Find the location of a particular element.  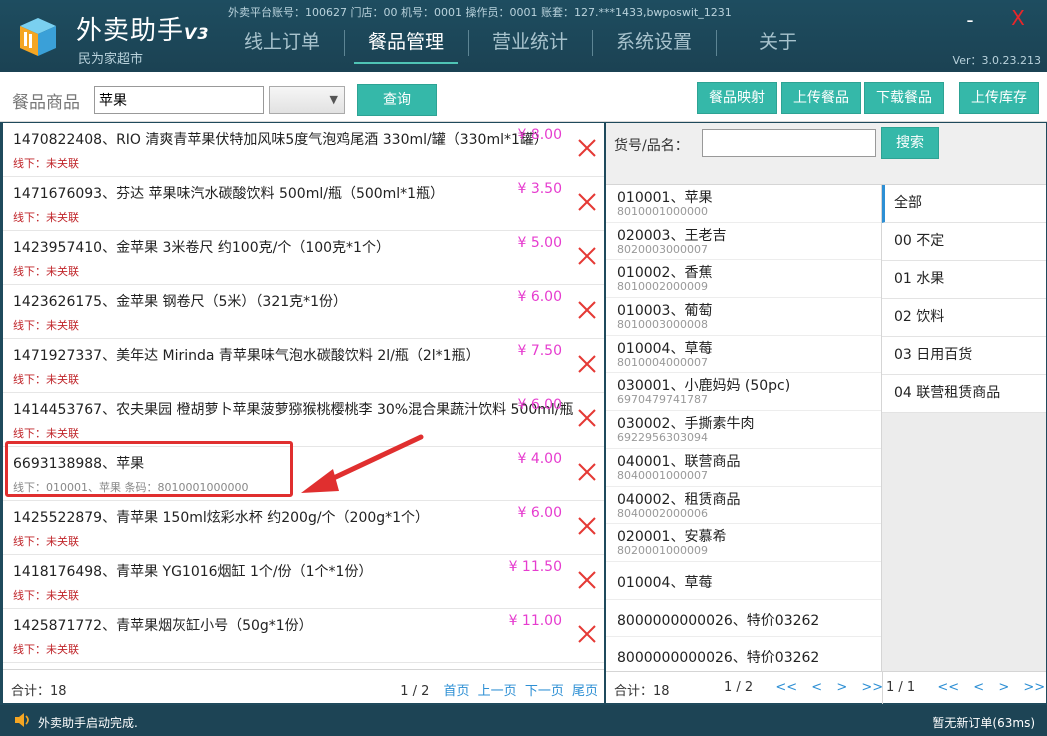

category-first-page-button: << is located at coordinates (948, 687).